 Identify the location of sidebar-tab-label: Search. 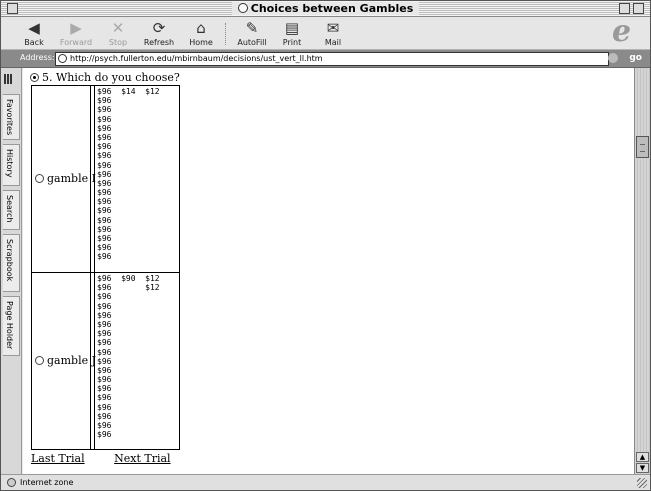
(9, 209).